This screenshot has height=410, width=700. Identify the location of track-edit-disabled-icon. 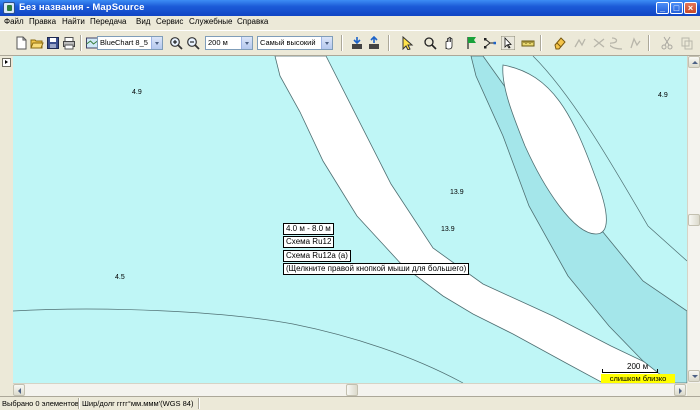
(599, 43).